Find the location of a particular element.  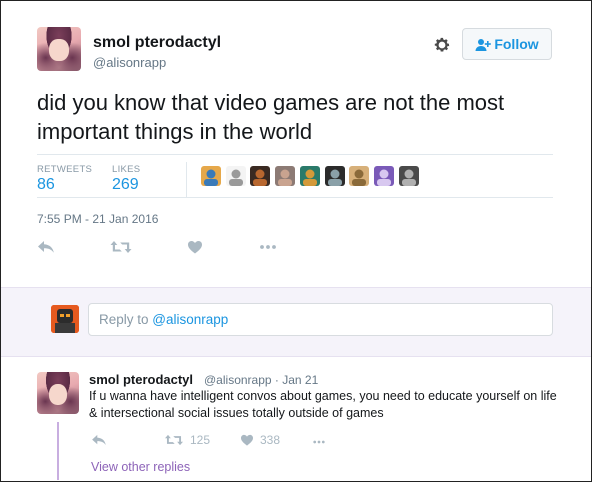

retweets-label: RETWEETS is located at coordinates (65, 169).